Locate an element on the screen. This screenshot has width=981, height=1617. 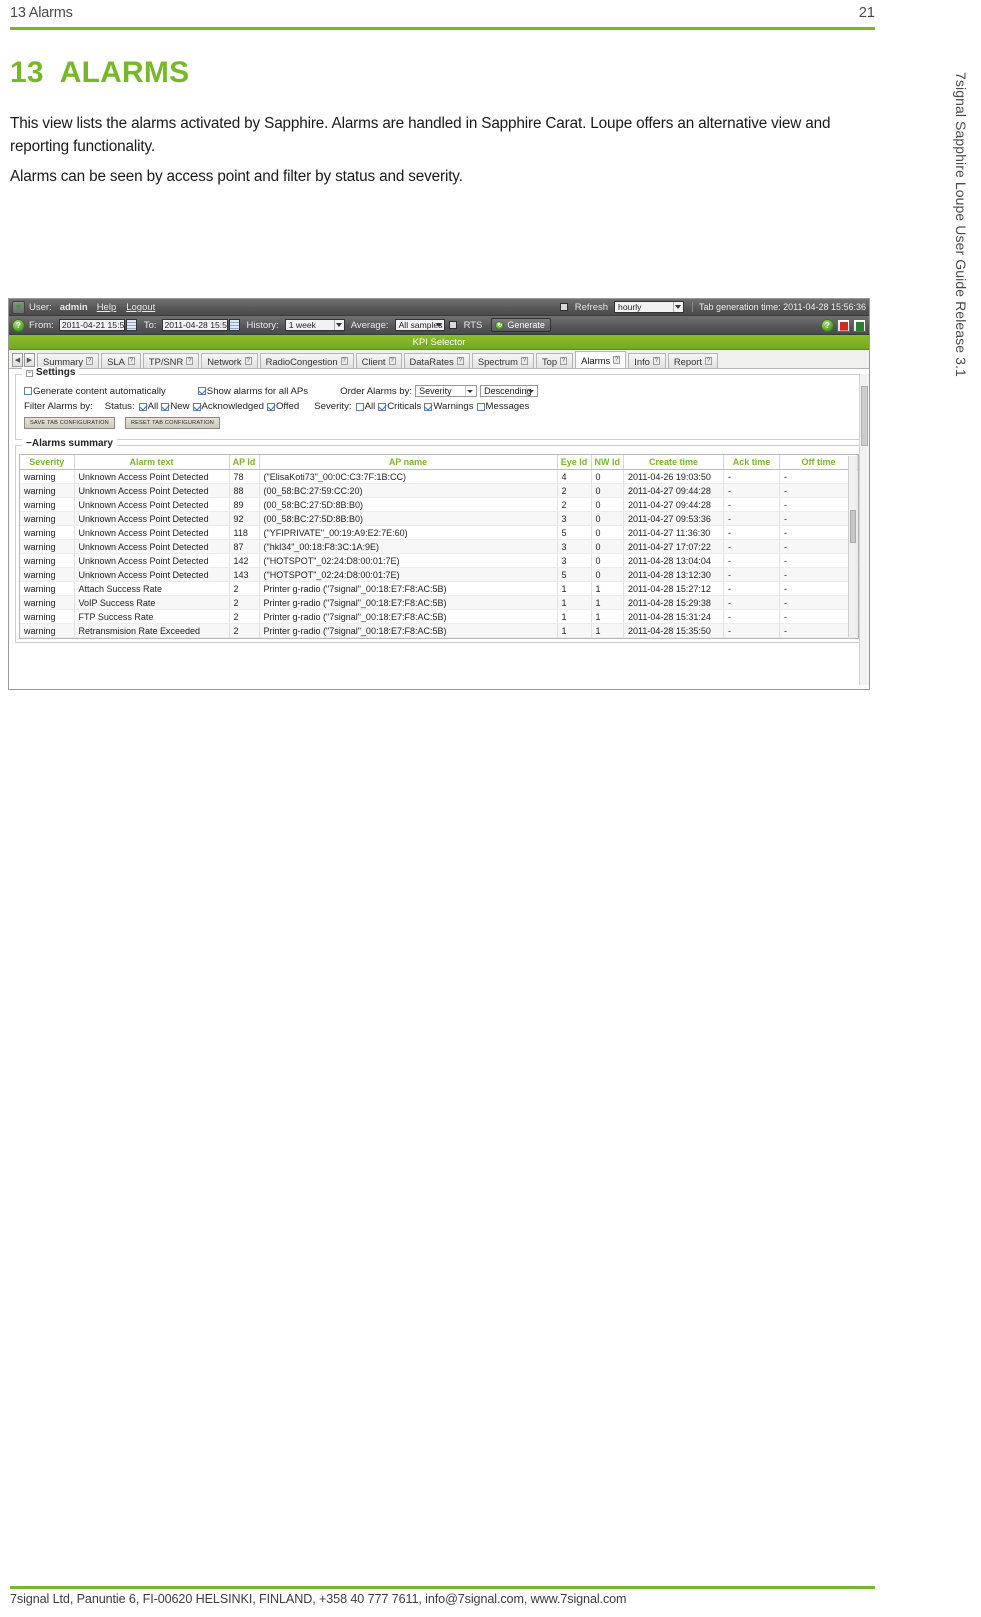
from-calendar-icon is located at coordinates (131, 325).